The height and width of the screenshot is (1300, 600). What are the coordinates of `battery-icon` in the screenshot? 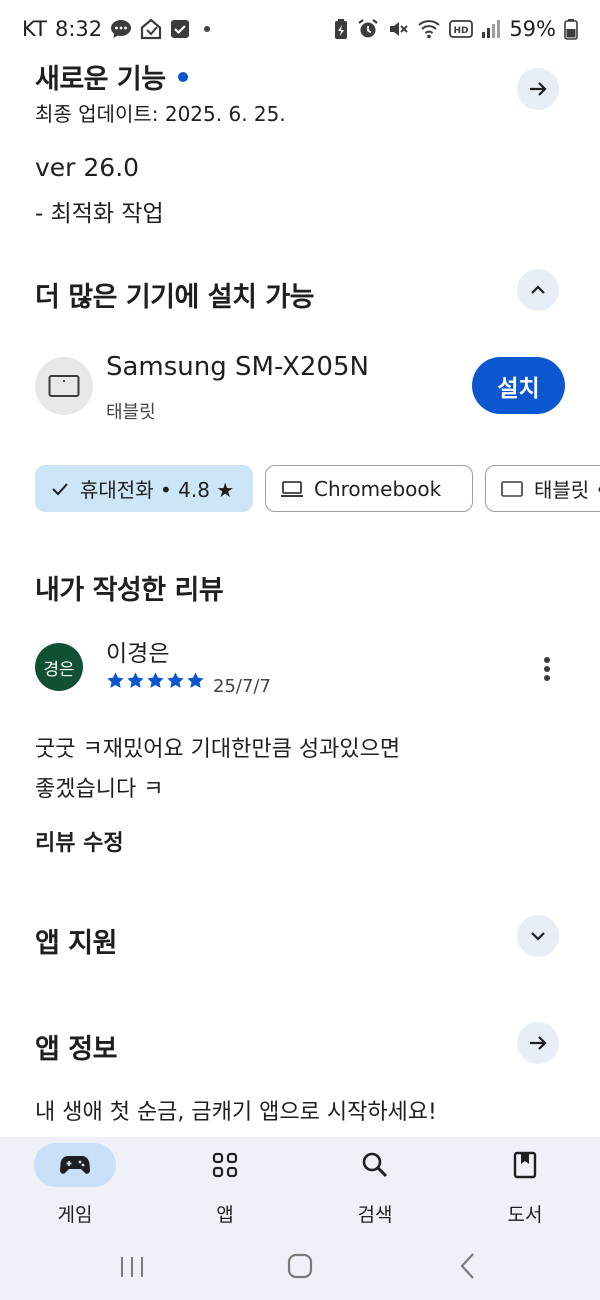 It's located at (571, 29).